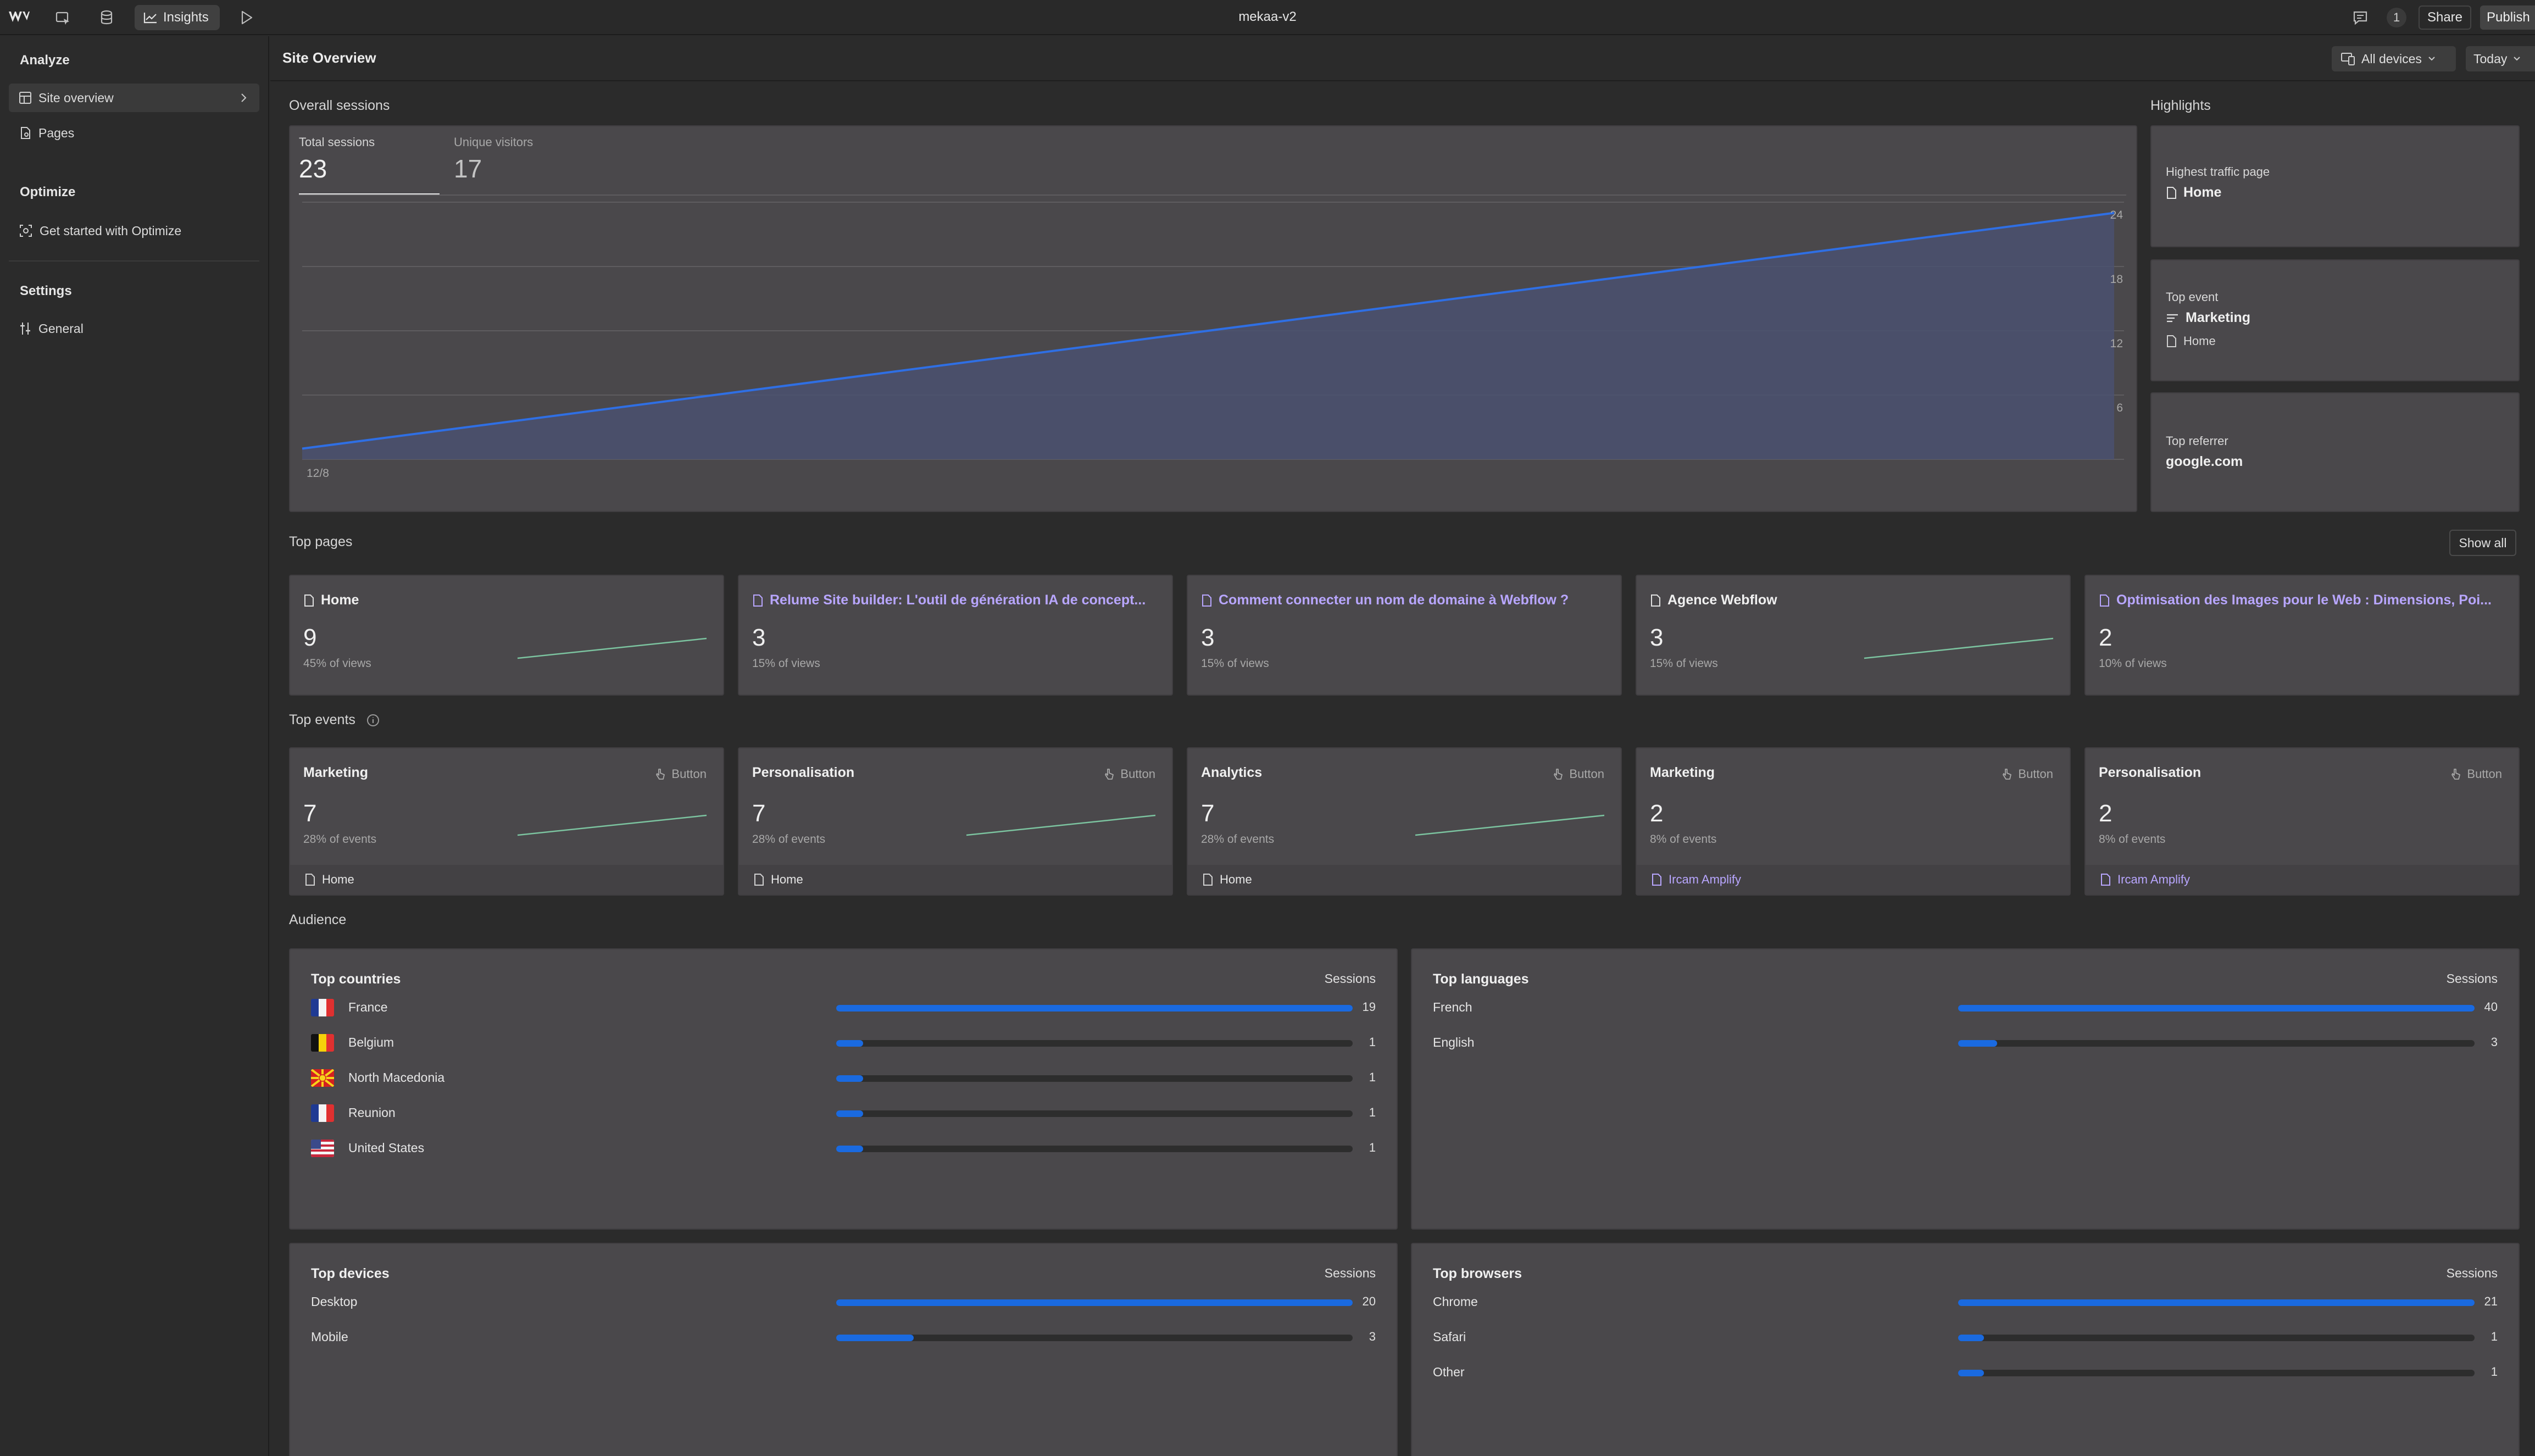 This screenshot has height=1456, width=2535. Describe the element at coordinates (1208, 336) in the screenshot. I see `sessions-area` at that location.